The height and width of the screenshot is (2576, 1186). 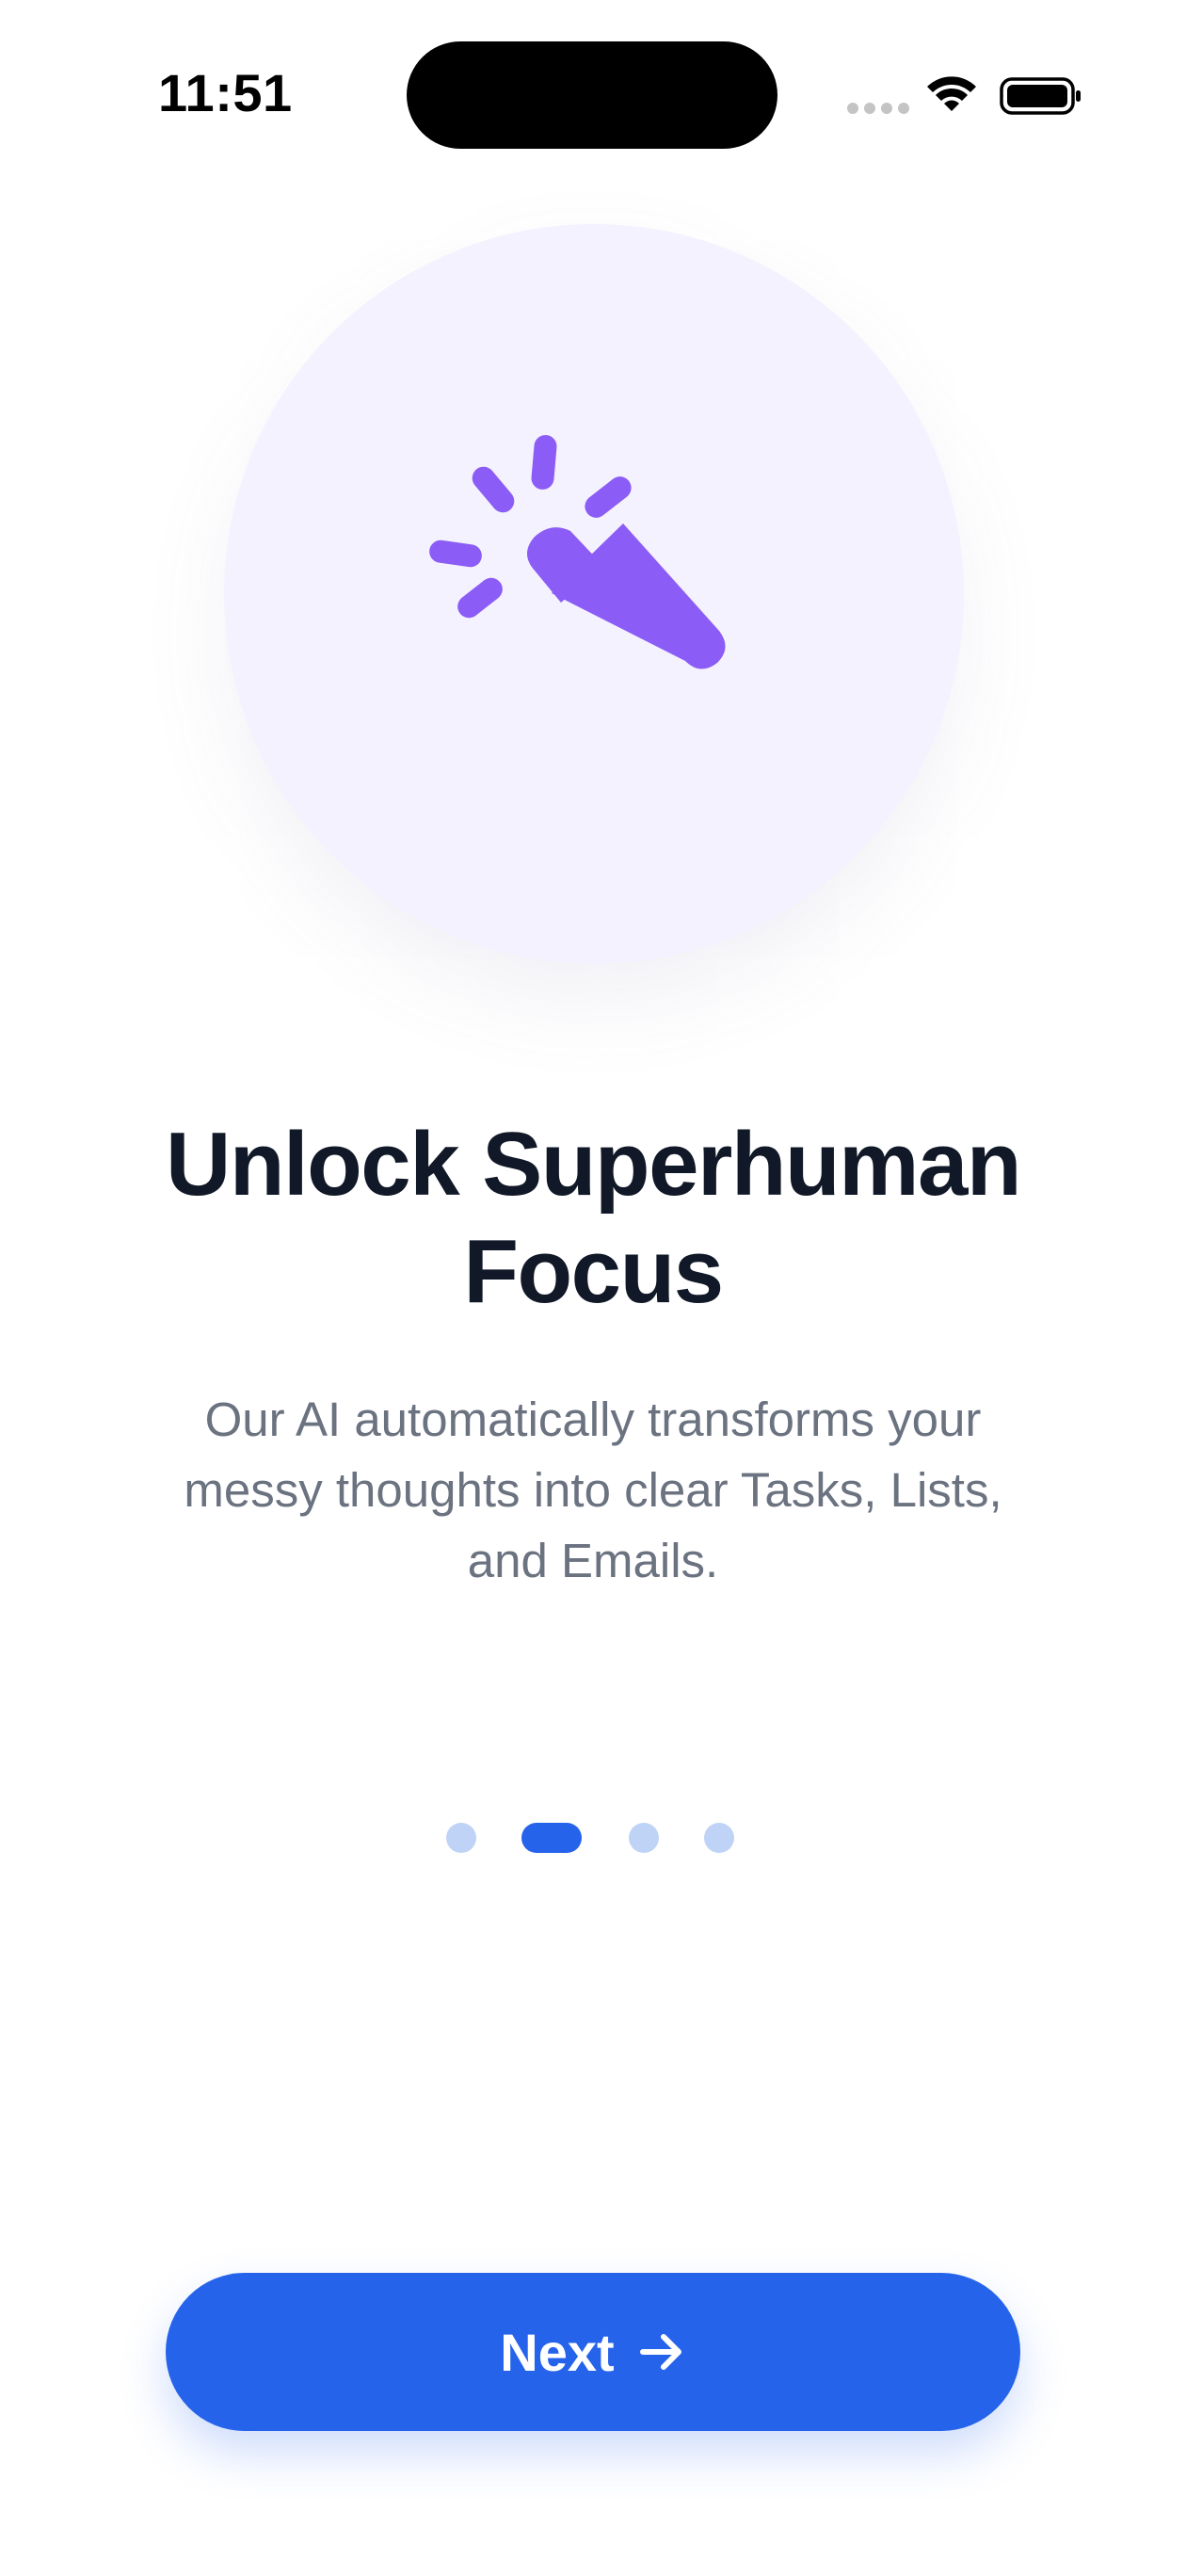 I want to click on dynamic-island, so click(x=592, y=95).